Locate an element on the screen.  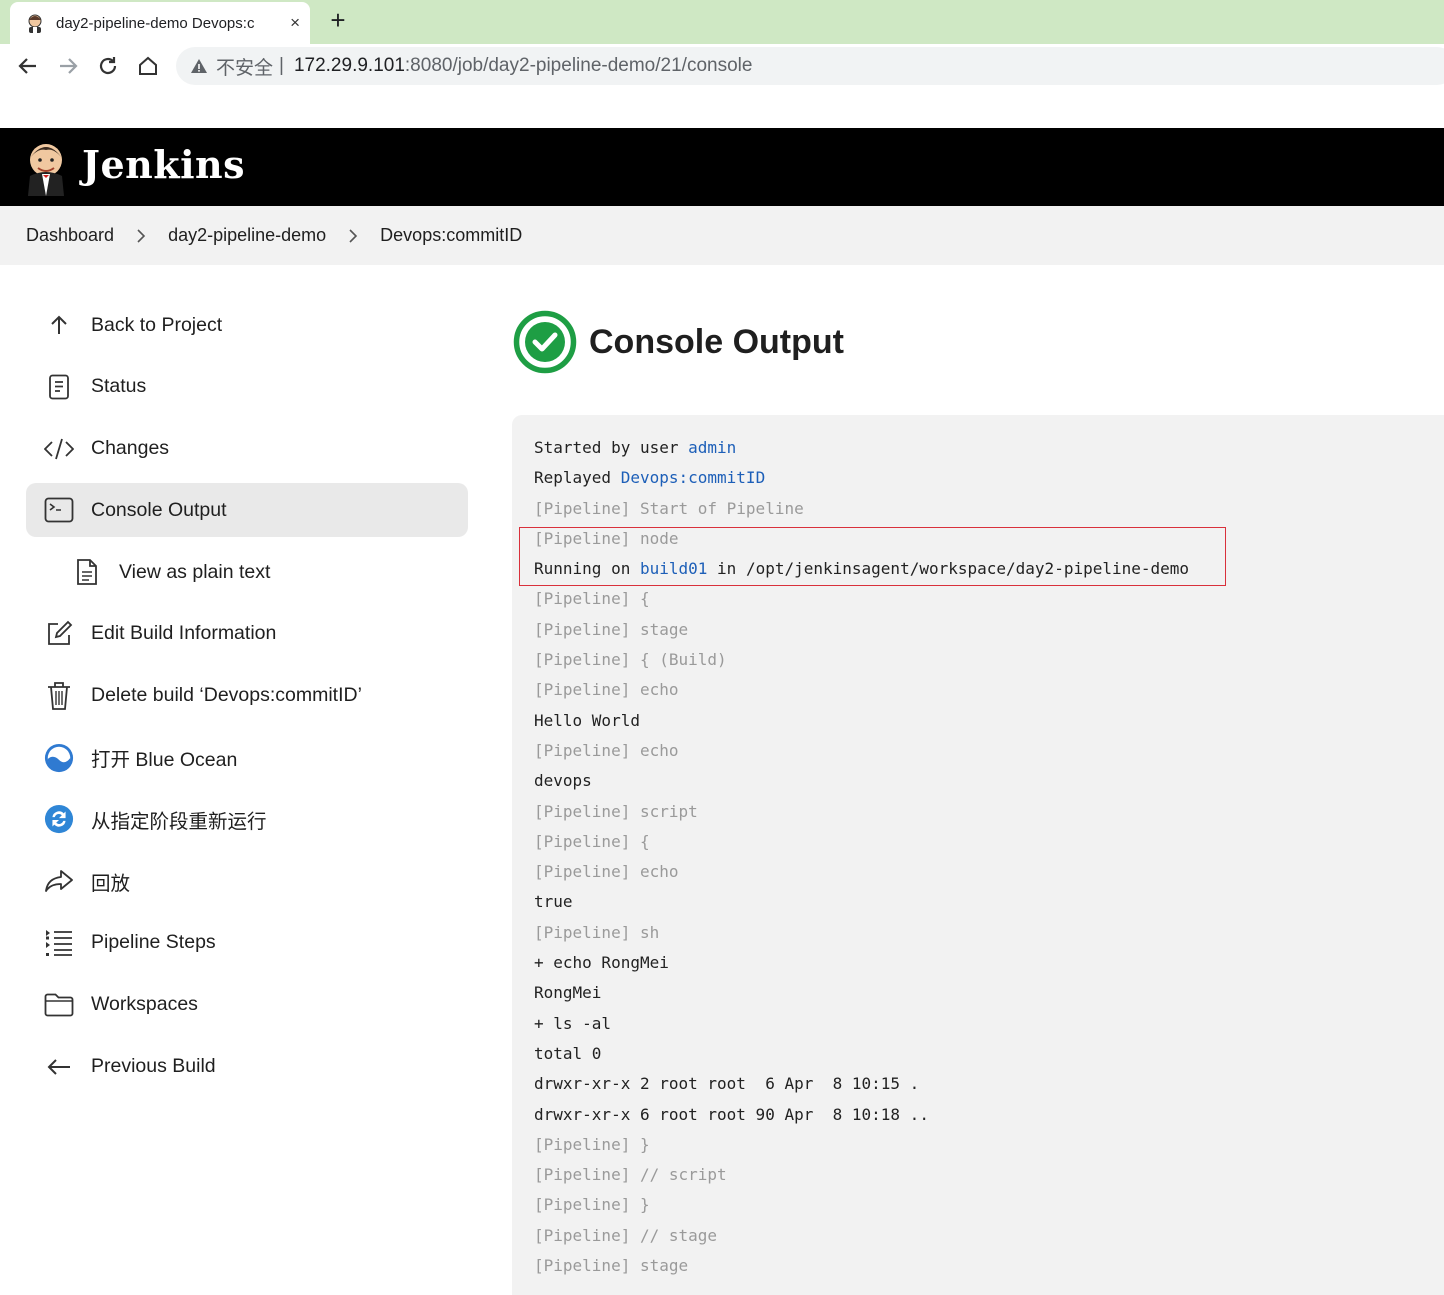
trash-icon is located at coordinates (59, 696).